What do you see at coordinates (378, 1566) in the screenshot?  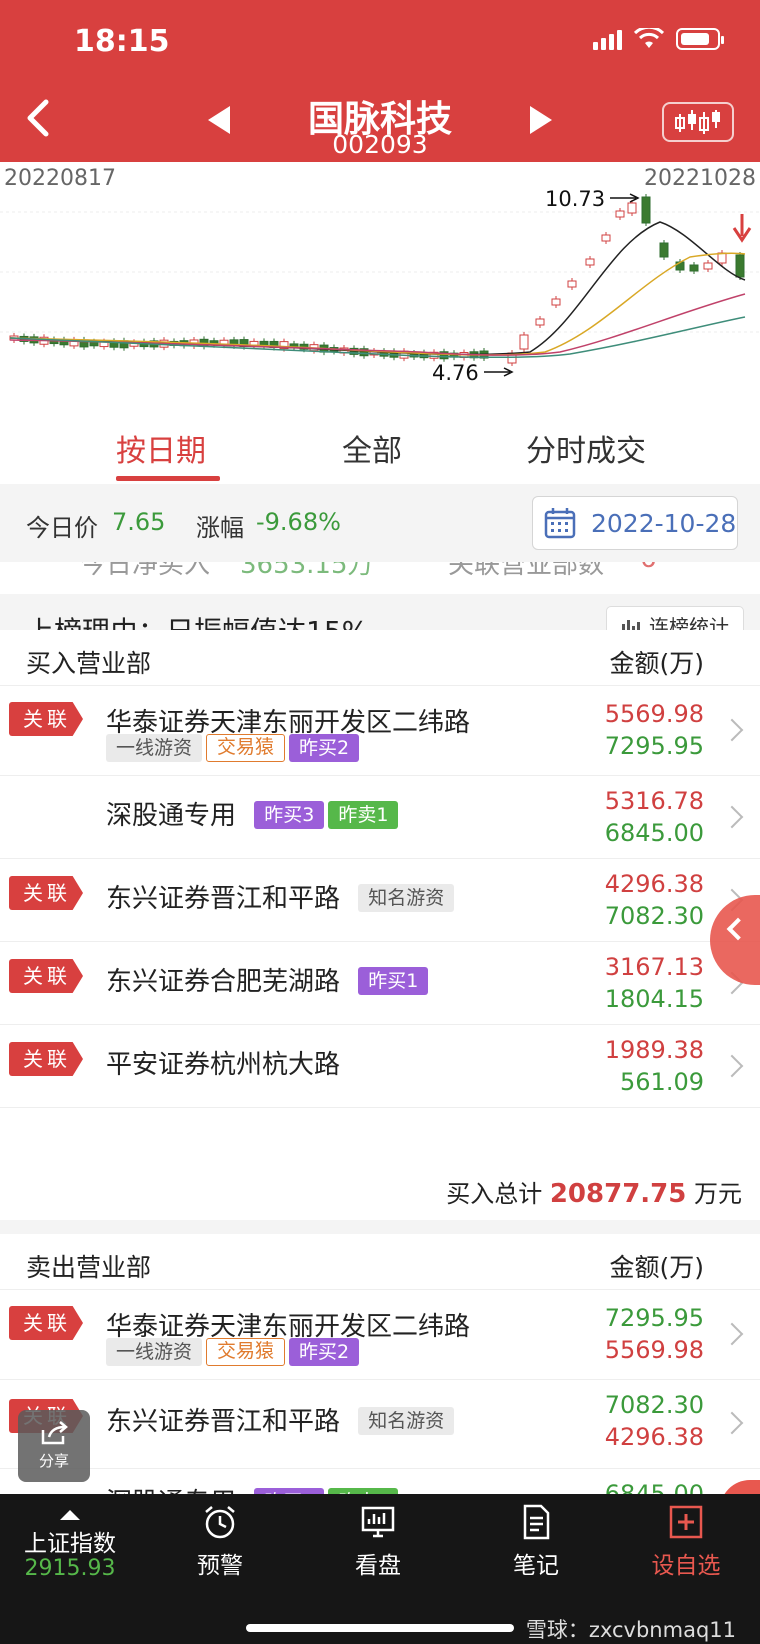 I see `nav-label: 看盘` at bounding box center [378, 1566].